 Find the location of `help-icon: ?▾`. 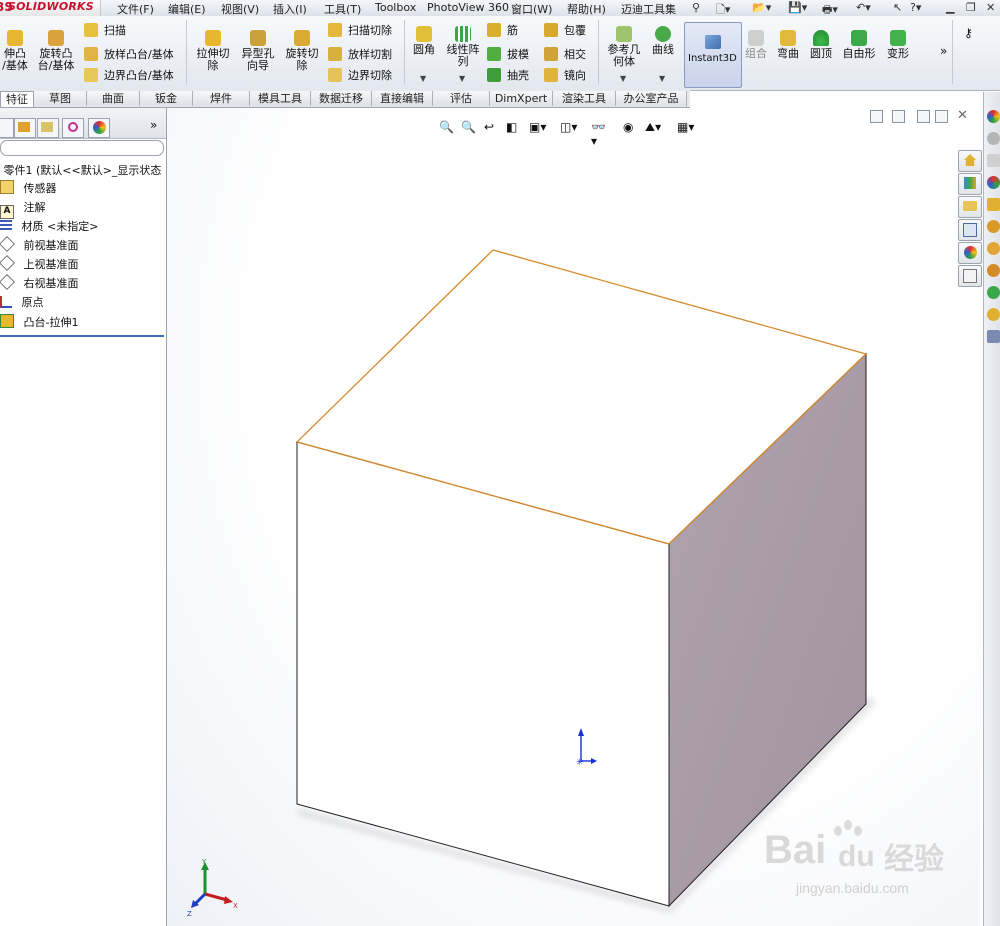

help-icon: ?▾ is located at coordinates (915, 7).